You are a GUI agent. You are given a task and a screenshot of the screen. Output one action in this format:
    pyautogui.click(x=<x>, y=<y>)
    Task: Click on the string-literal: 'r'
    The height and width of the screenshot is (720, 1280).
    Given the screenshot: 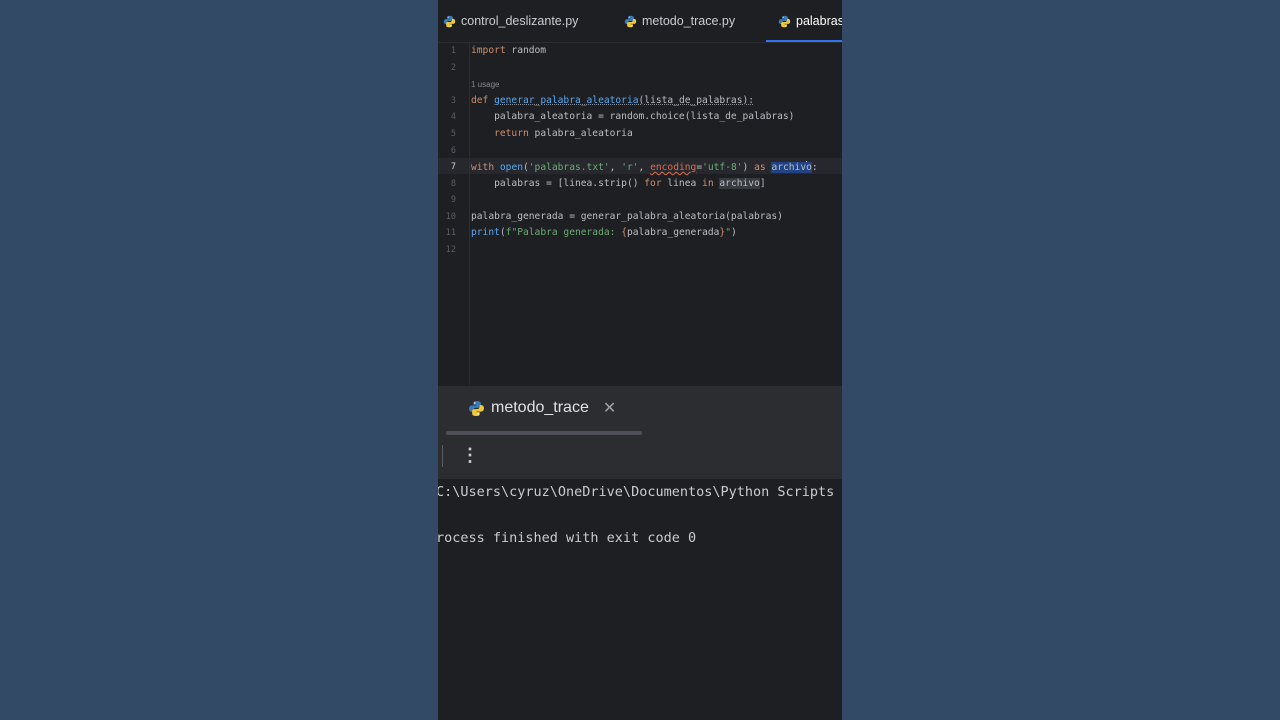 What is the action you would take?
    pyautogui.click(x=630, y=167)
    